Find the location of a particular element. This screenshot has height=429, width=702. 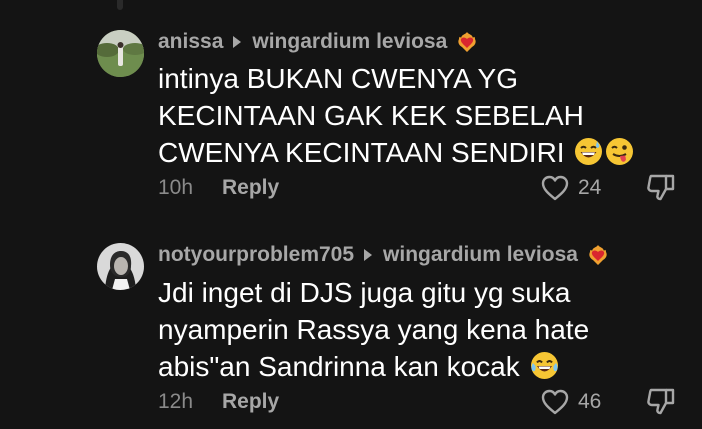

comment-line: nyamperin Rassya yang kena hate is located at coordinates (374, 329).